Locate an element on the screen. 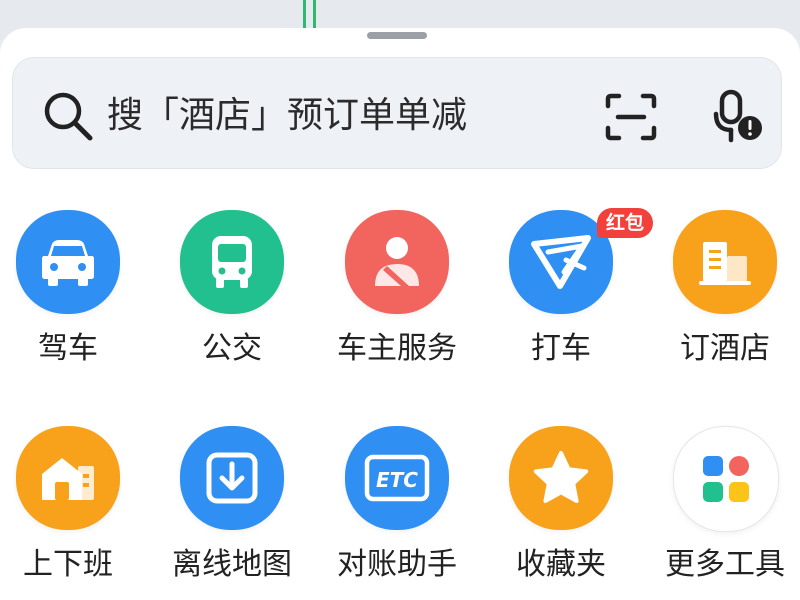 This screenshot has height=600, width=800. tool-drive-label: 驾车 is located at coordinates (68, 348).